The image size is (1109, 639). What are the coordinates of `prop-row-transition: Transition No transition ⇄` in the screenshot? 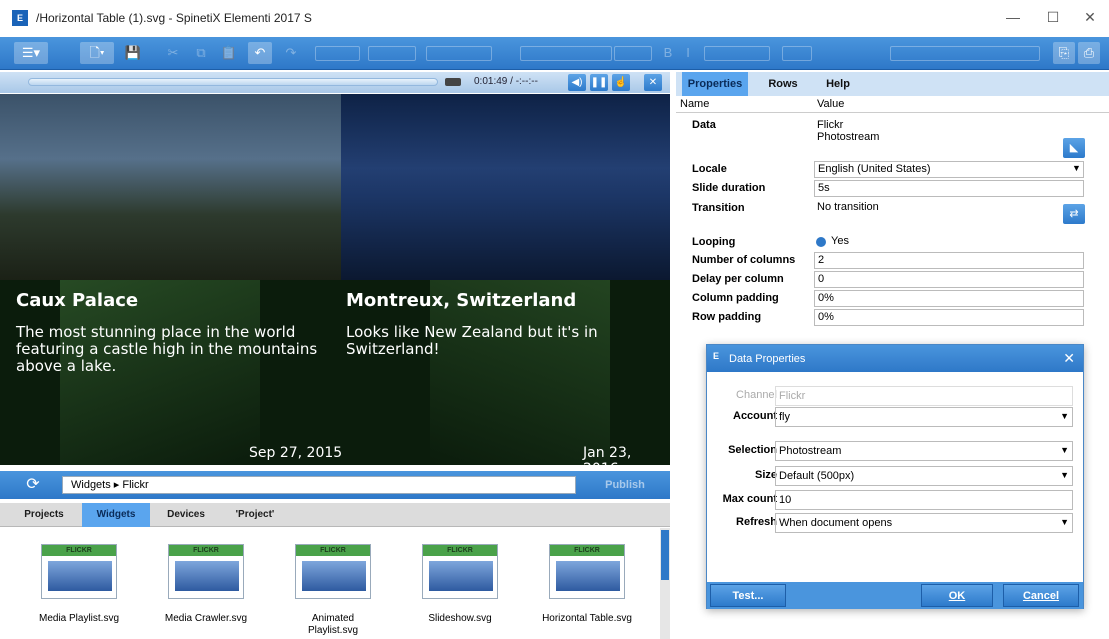 It's located at (892, 215).